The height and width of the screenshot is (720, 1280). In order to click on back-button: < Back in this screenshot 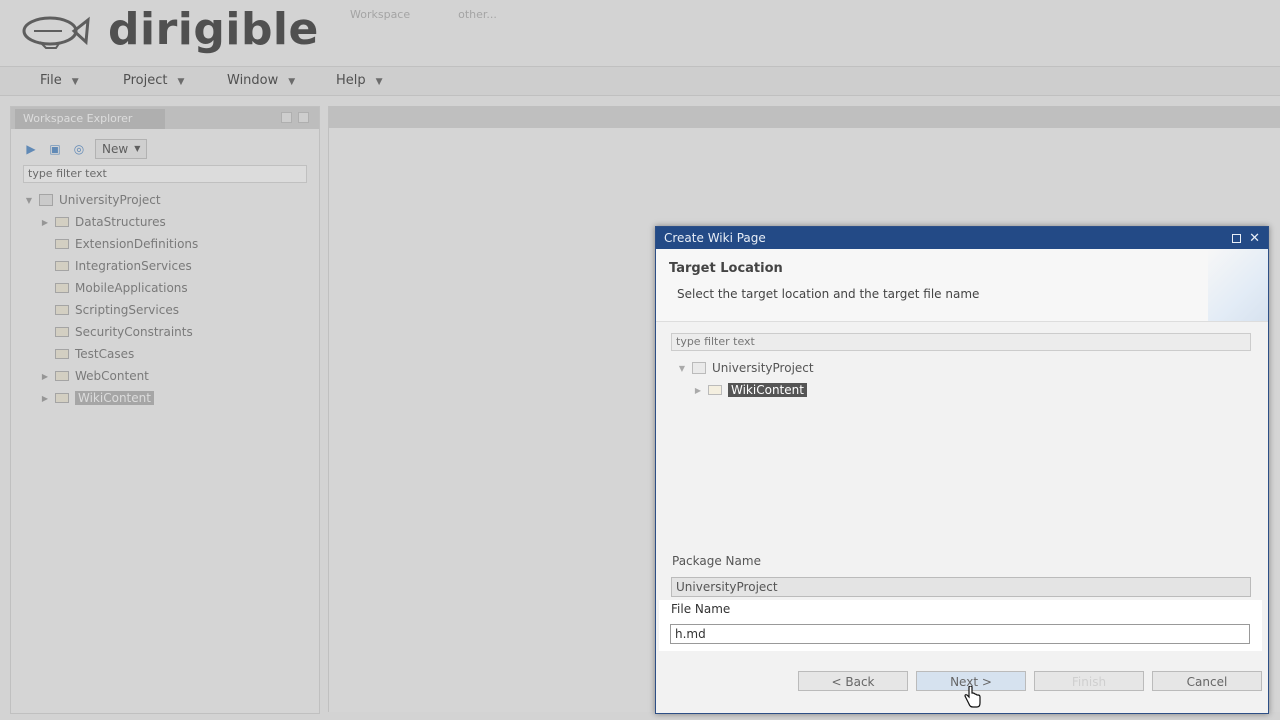, I will do `click(853, 681)`.